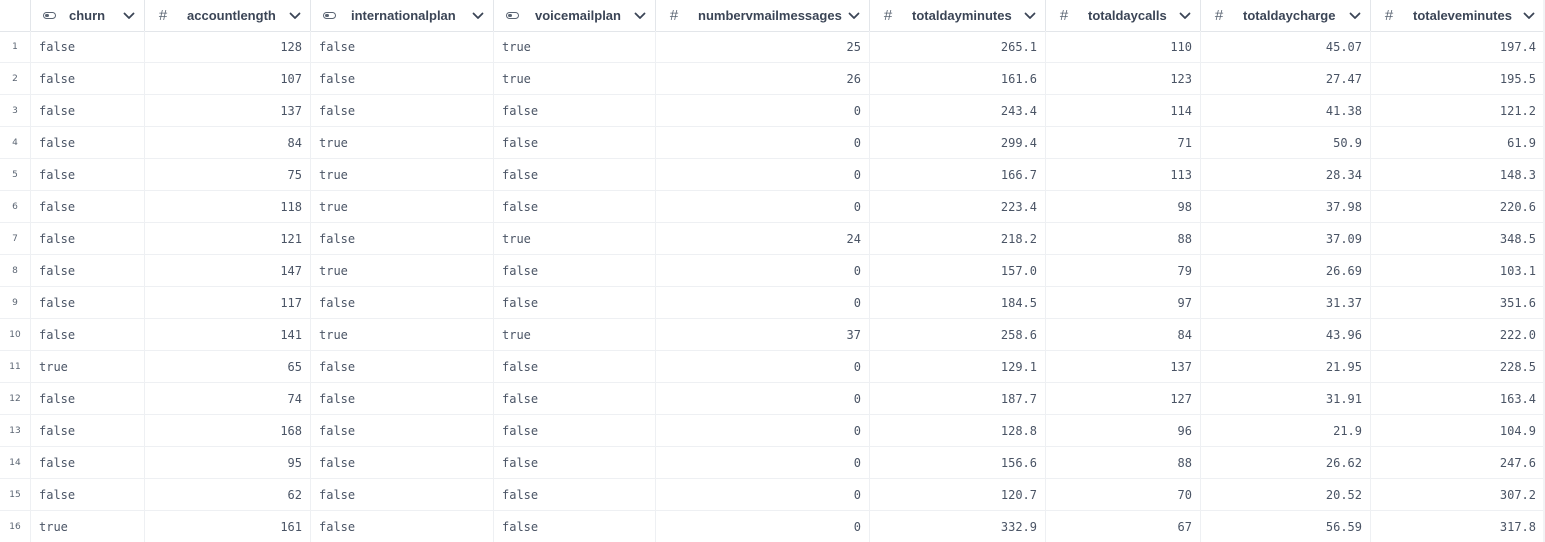 The width and height of the screenshot is (1545, 542). I want to click on cell-totaleveminutes: 351.6, so click(1458, 303).